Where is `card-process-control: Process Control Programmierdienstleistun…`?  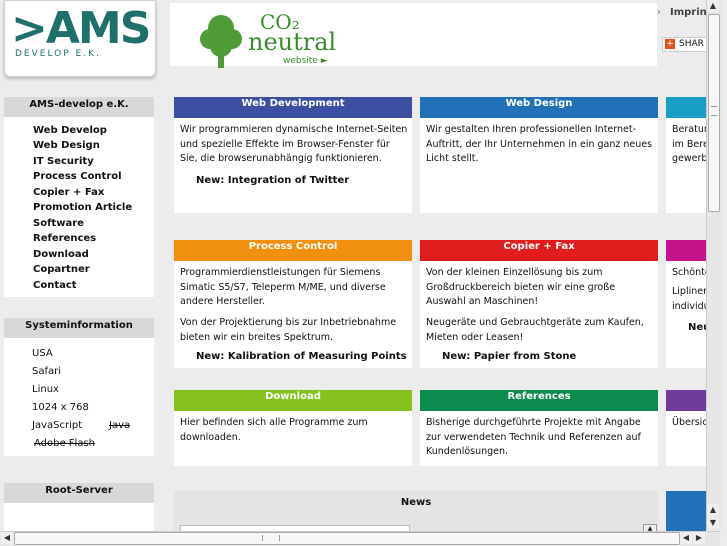 card-process-control: Process Control Programmierdienstleistun… is located at coordinates (293, 304).